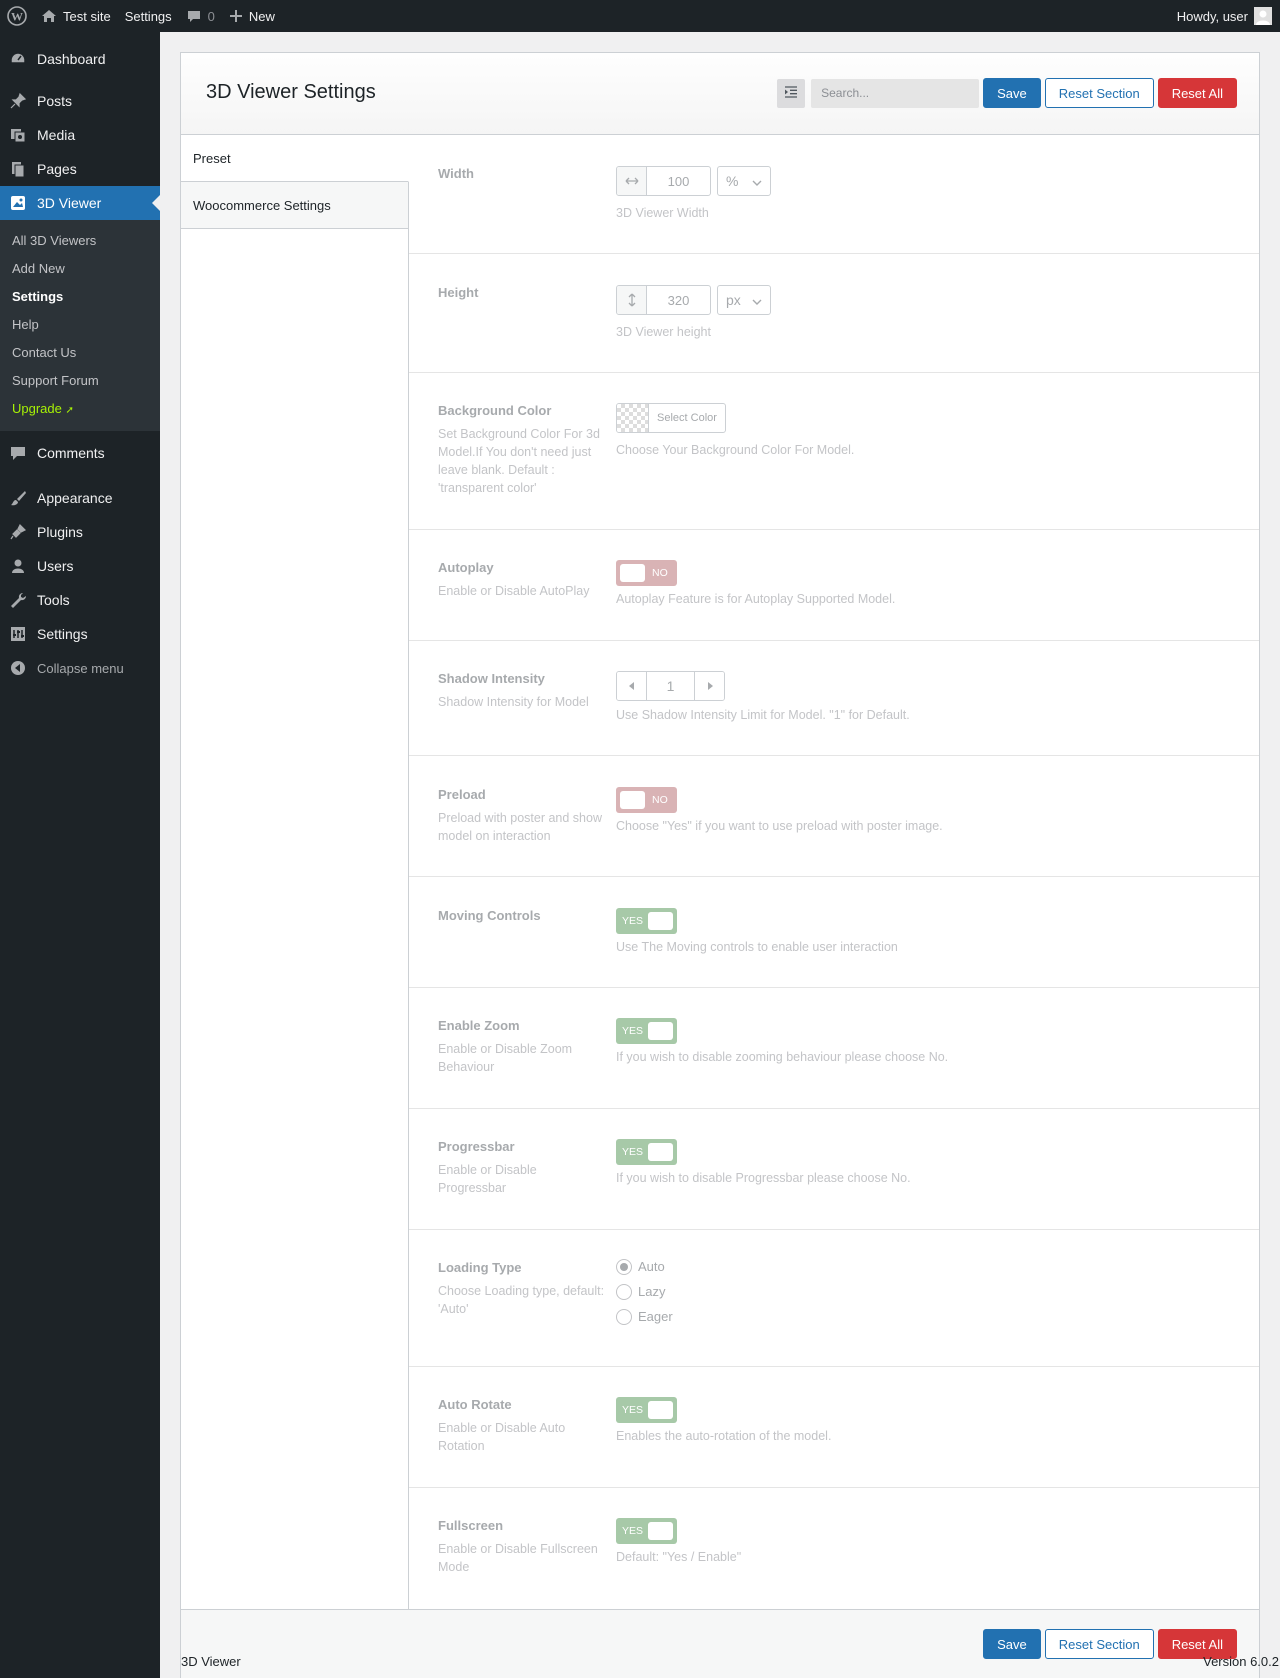 The height and width of the screenshot is (1678, 1280). I want to click on comments-link: 0, so click(200, 16).